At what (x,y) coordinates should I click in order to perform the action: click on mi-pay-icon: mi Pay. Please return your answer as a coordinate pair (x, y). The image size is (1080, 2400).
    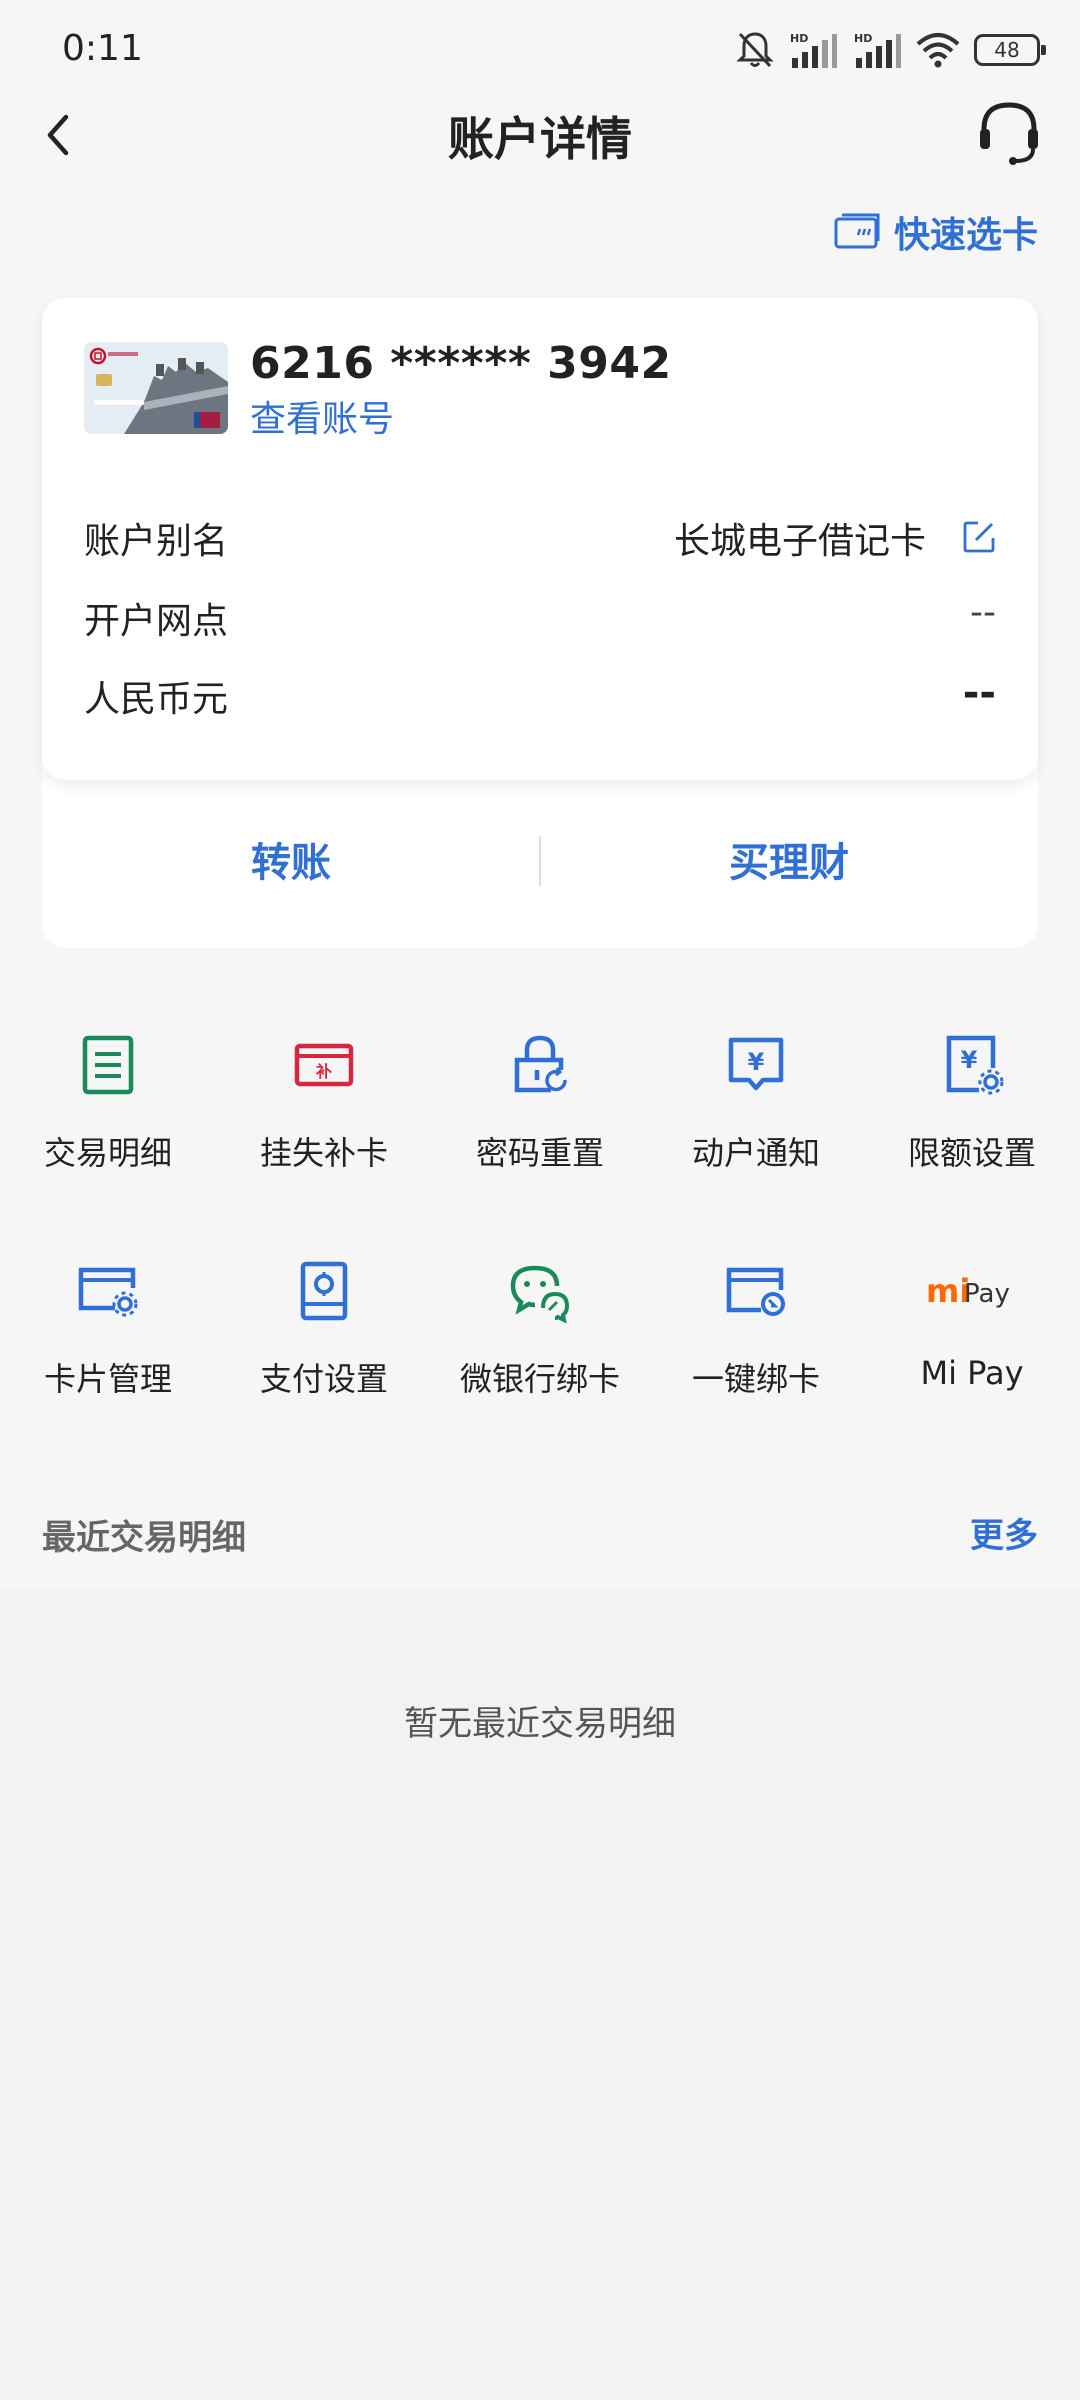
    Looking at the image, I should click on (968, 1291).